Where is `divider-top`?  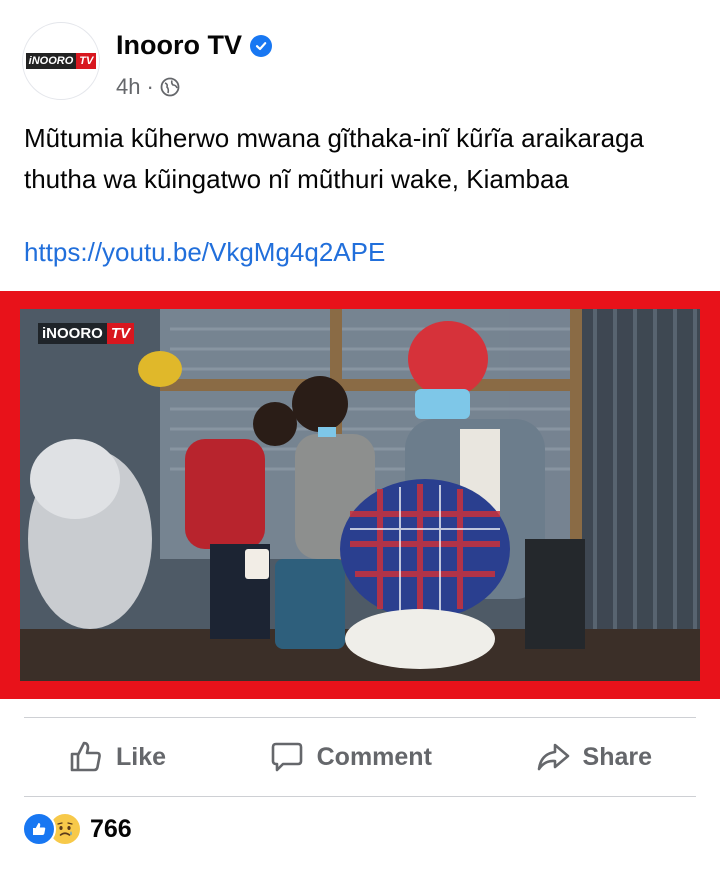 divider-top is located at coordinates (360, 717).